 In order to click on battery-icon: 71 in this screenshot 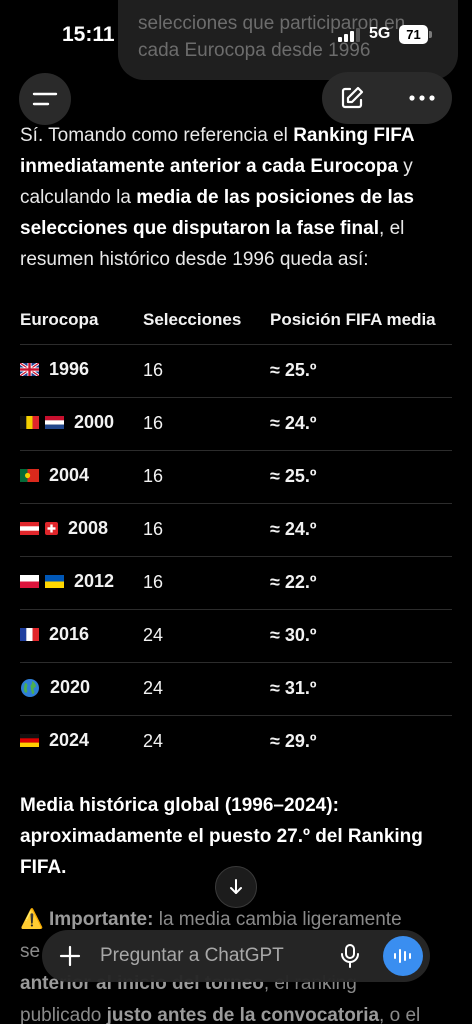, I will do `click(415, 34)`.